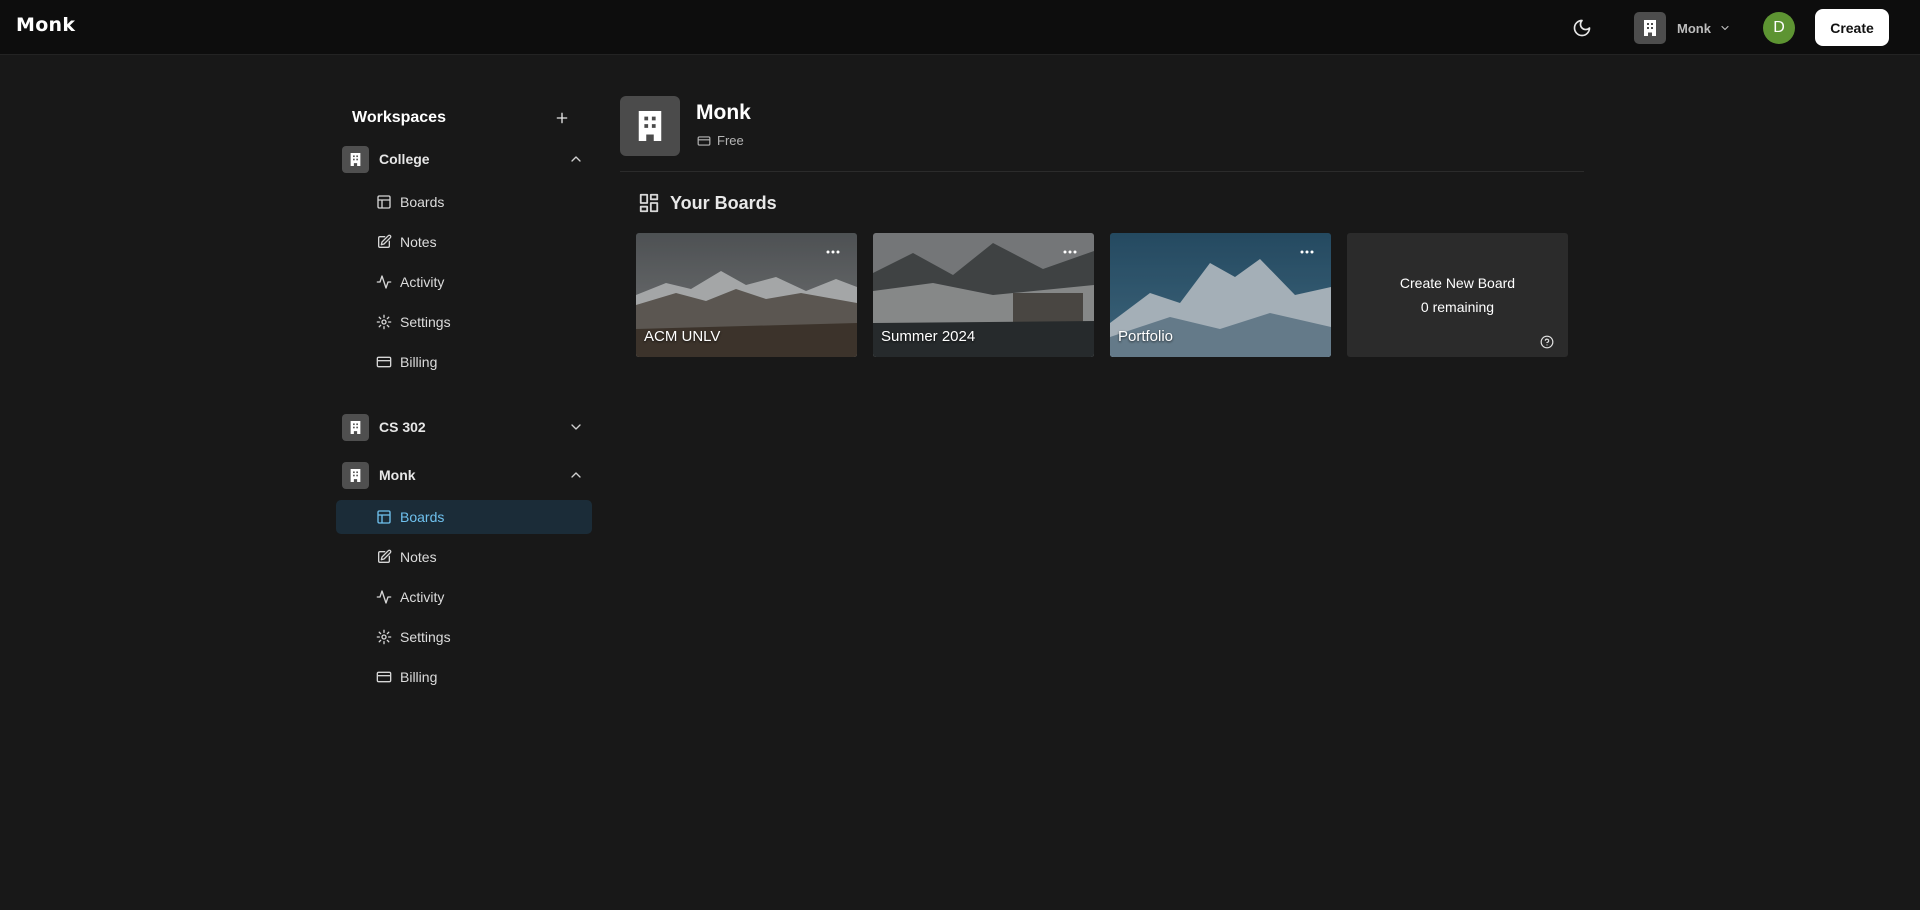 The image size is (1920, 910). Describe the element at coordinates (649, 203) in the screenshot. I see `dashboard-icon` at that location.